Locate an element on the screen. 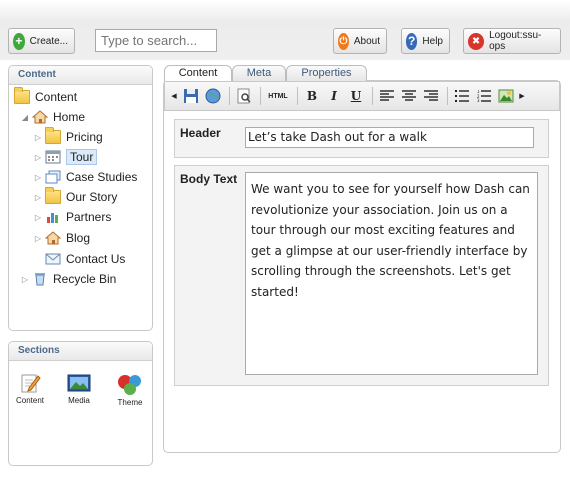  tree-item-label: Contact Us is located at coordinates (96, 259).